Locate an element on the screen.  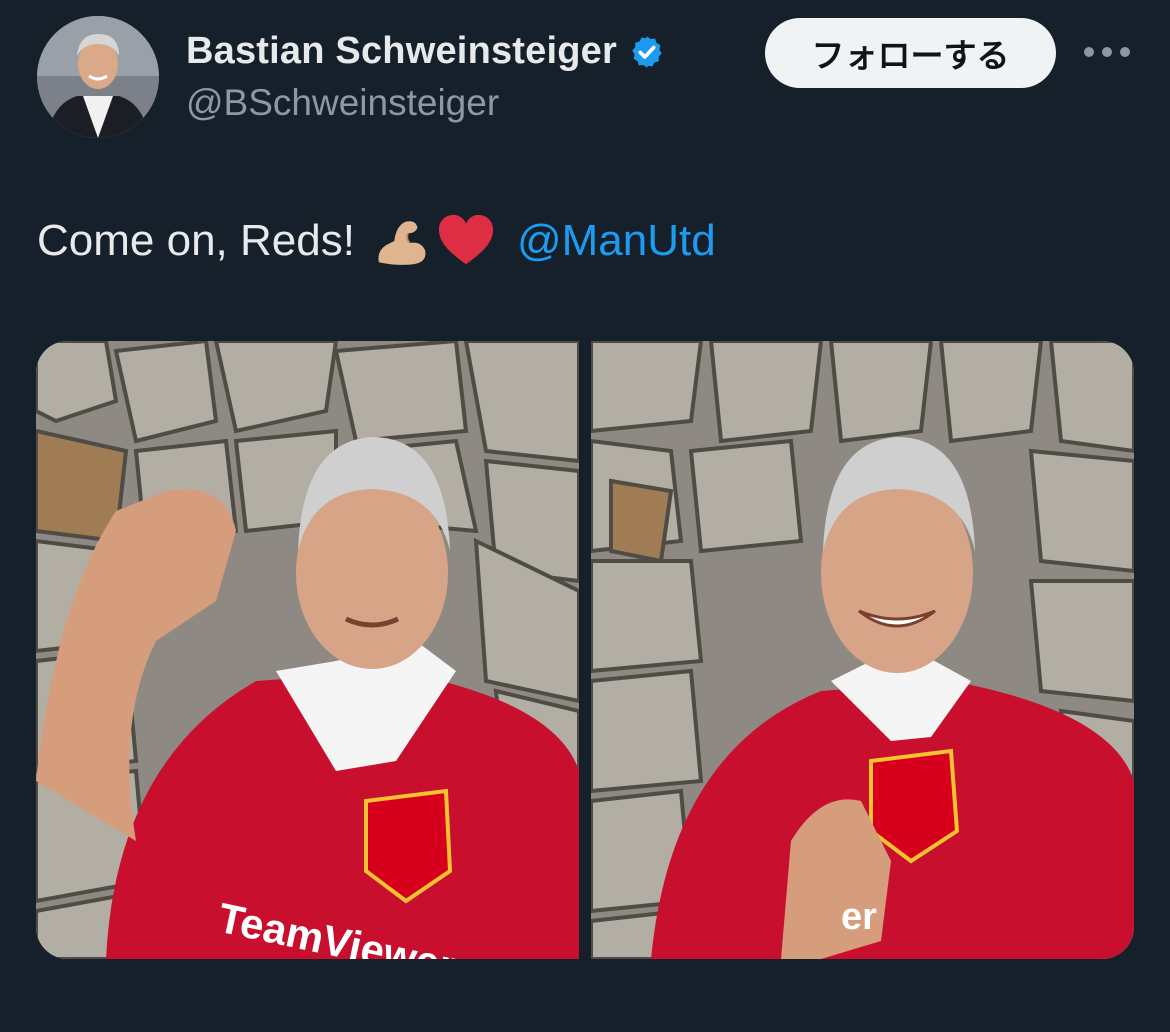
name-row: Bastian Schweinsteiger is located at coordinates (425, 51).